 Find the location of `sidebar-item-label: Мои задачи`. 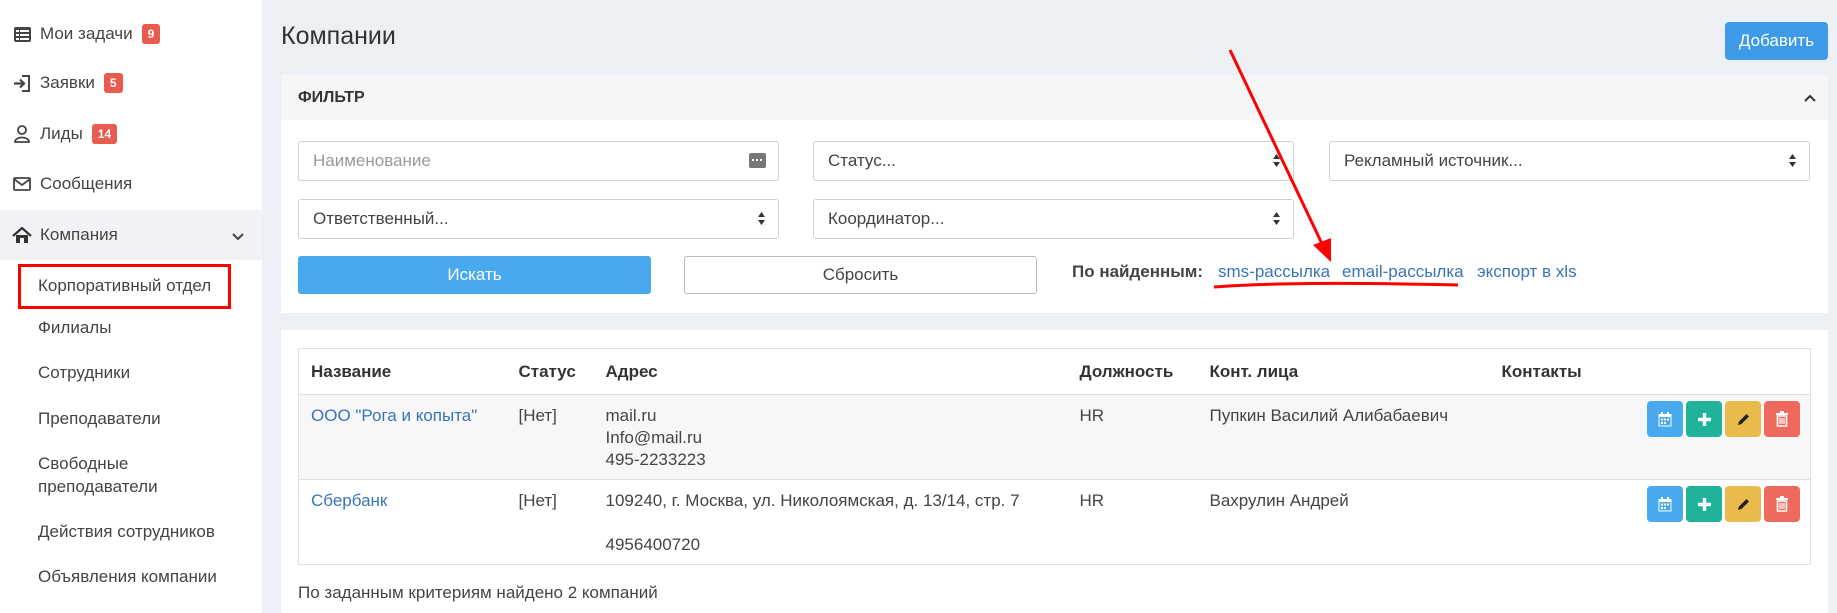

sidebar-item-label: Мои задачи is located at coordinates (86, 33).